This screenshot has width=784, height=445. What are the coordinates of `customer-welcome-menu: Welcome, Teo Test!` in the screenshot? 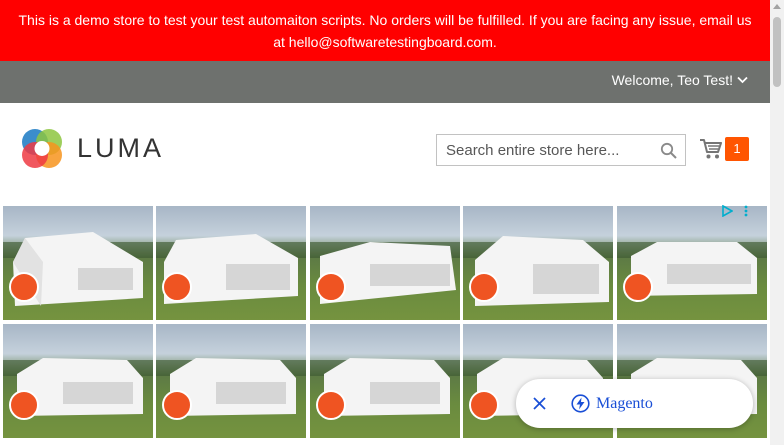 It's located at (680, 80).